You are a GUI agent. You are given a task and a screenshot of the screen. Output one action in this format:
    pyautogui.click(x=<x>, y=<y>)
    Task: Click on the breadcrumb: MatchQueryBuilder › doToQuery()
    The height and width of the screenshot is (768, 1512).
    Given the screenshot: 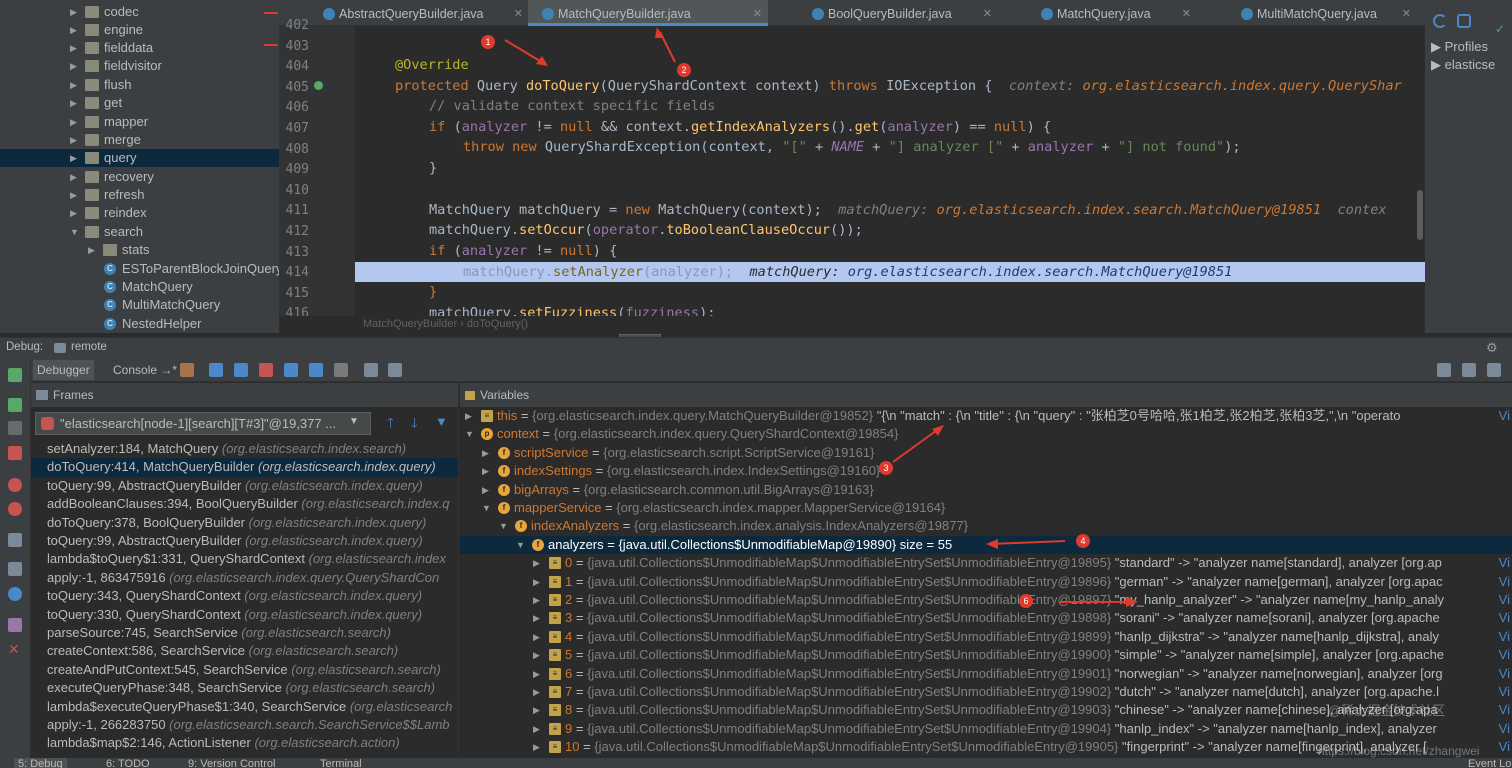 What is the action you would take?
    pyautogui.click(x=852, y=324)
    